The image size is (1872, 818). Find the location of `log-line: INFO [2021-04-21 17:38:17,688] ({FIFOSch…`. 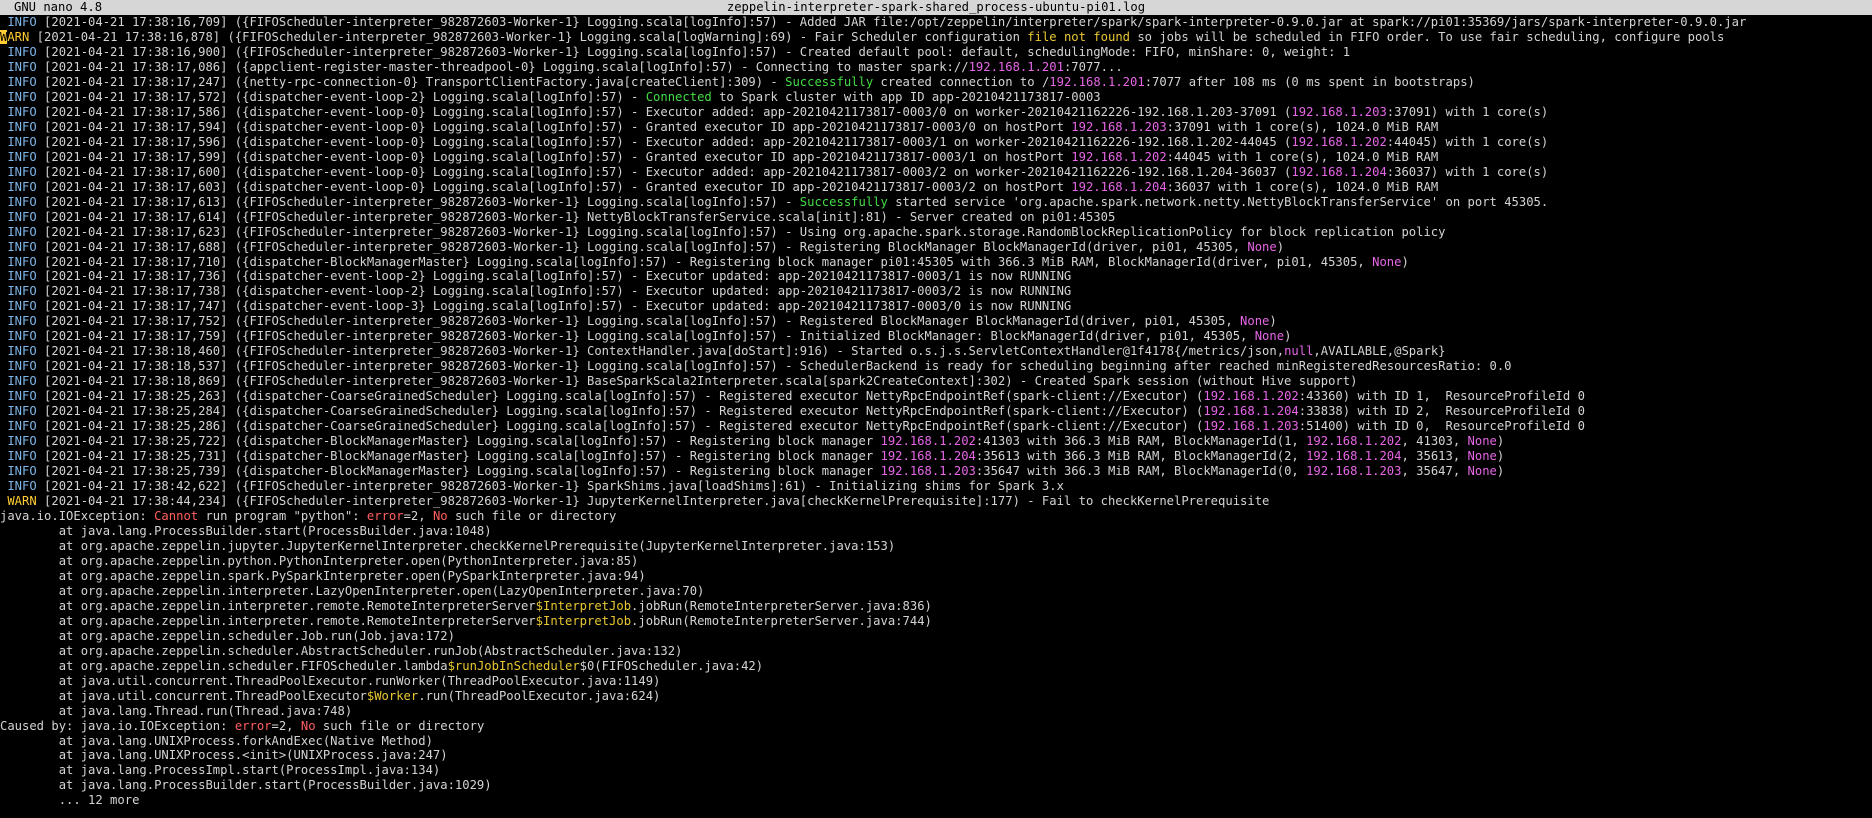

log-line: INFO [2021-04-21 17:38:17,688] ({FIFOSch… is located at coordinates (936, 247).